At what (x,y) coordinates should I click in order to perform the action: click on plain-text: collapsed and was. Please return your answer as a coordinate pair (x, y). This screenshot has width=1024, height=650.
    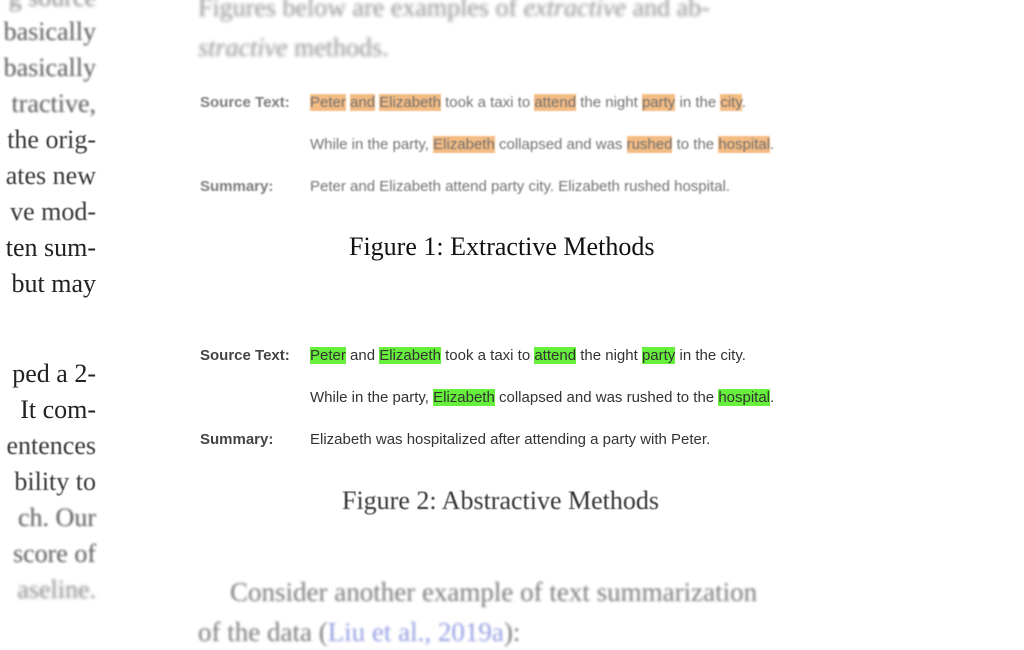
    Looking at the image, I should click on (560, 144).